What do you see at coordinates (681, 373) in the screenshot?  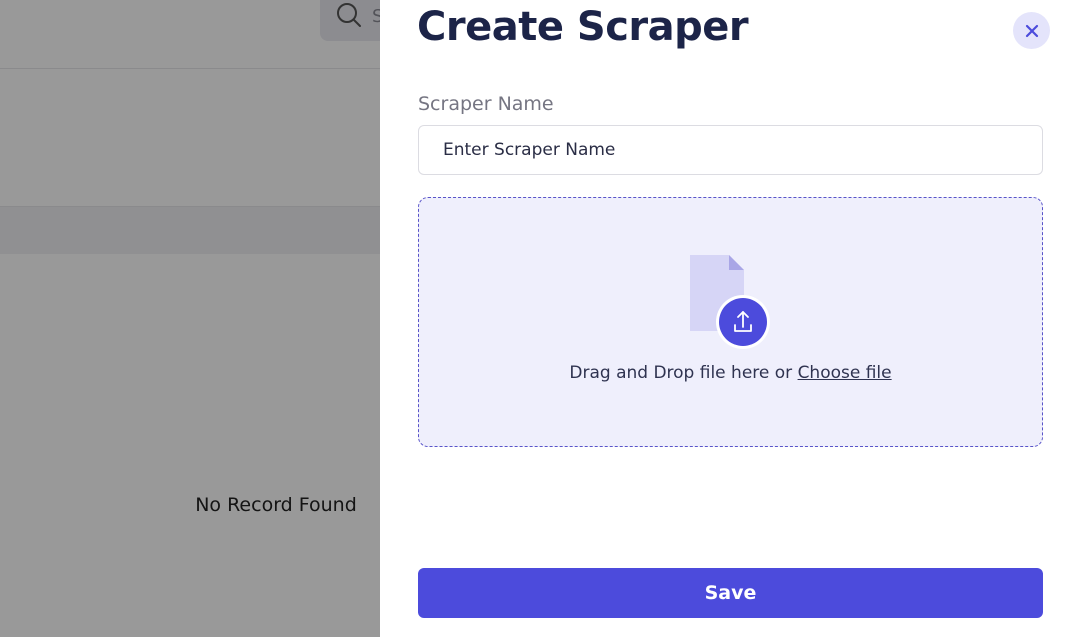 I see `dropzone-text: Drag and Drop file here or` at bounding box center [681, 373].